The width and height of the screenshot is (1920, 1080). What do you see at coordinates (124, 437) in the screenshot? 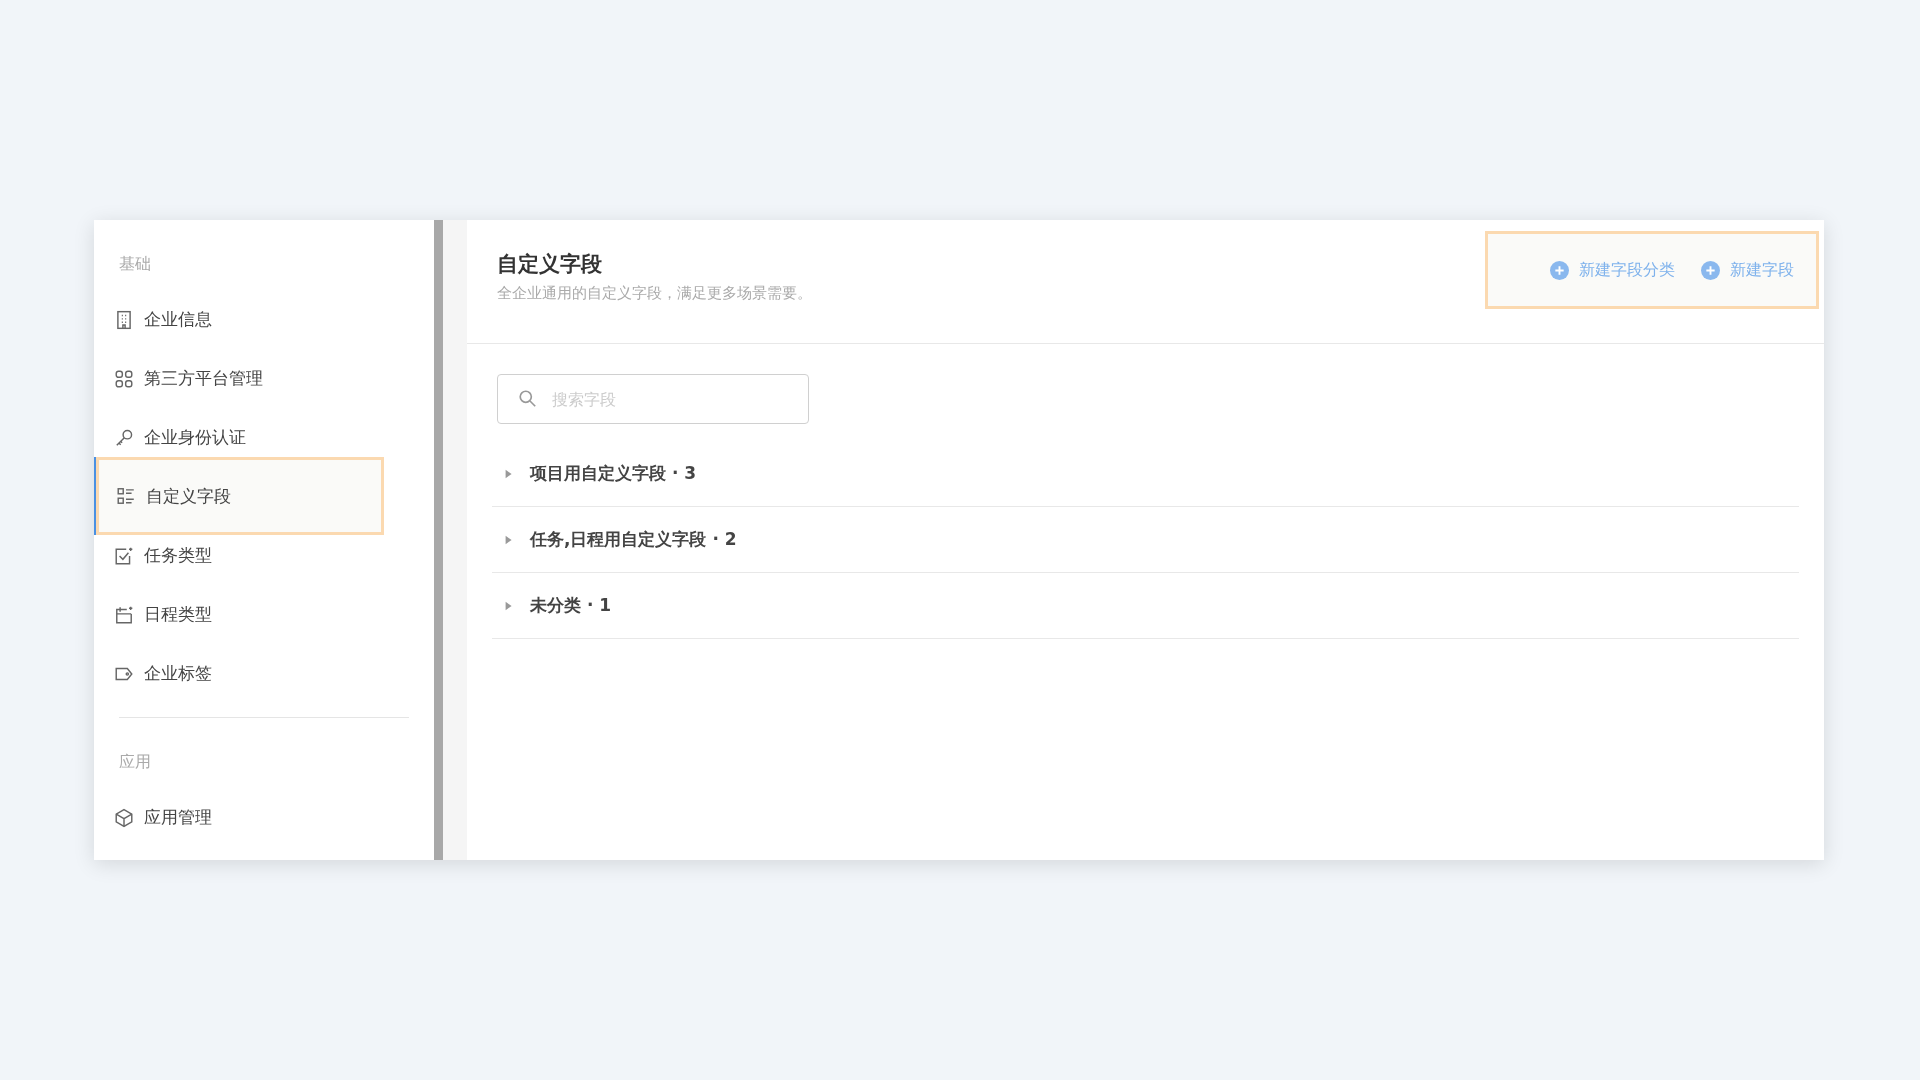
I see `key-icon` at bounding box center [124, 437].